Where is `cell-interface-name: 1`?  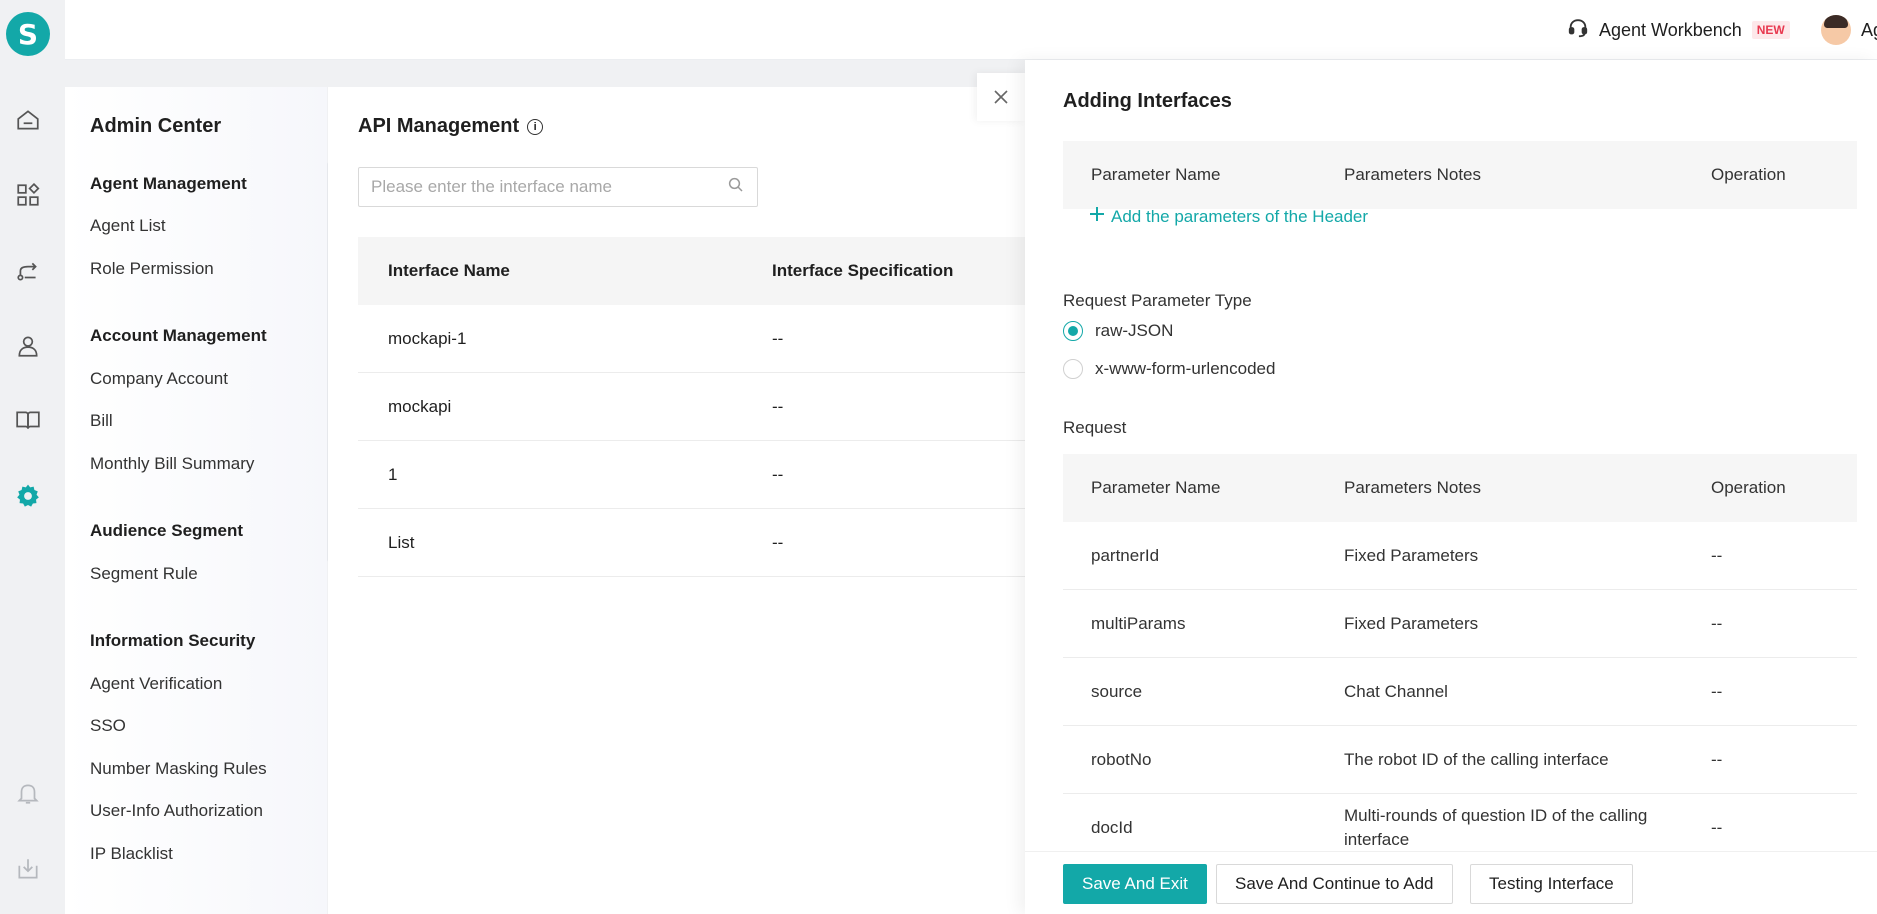
cell-interface-name: 1 is located at coordinates (393, 474).